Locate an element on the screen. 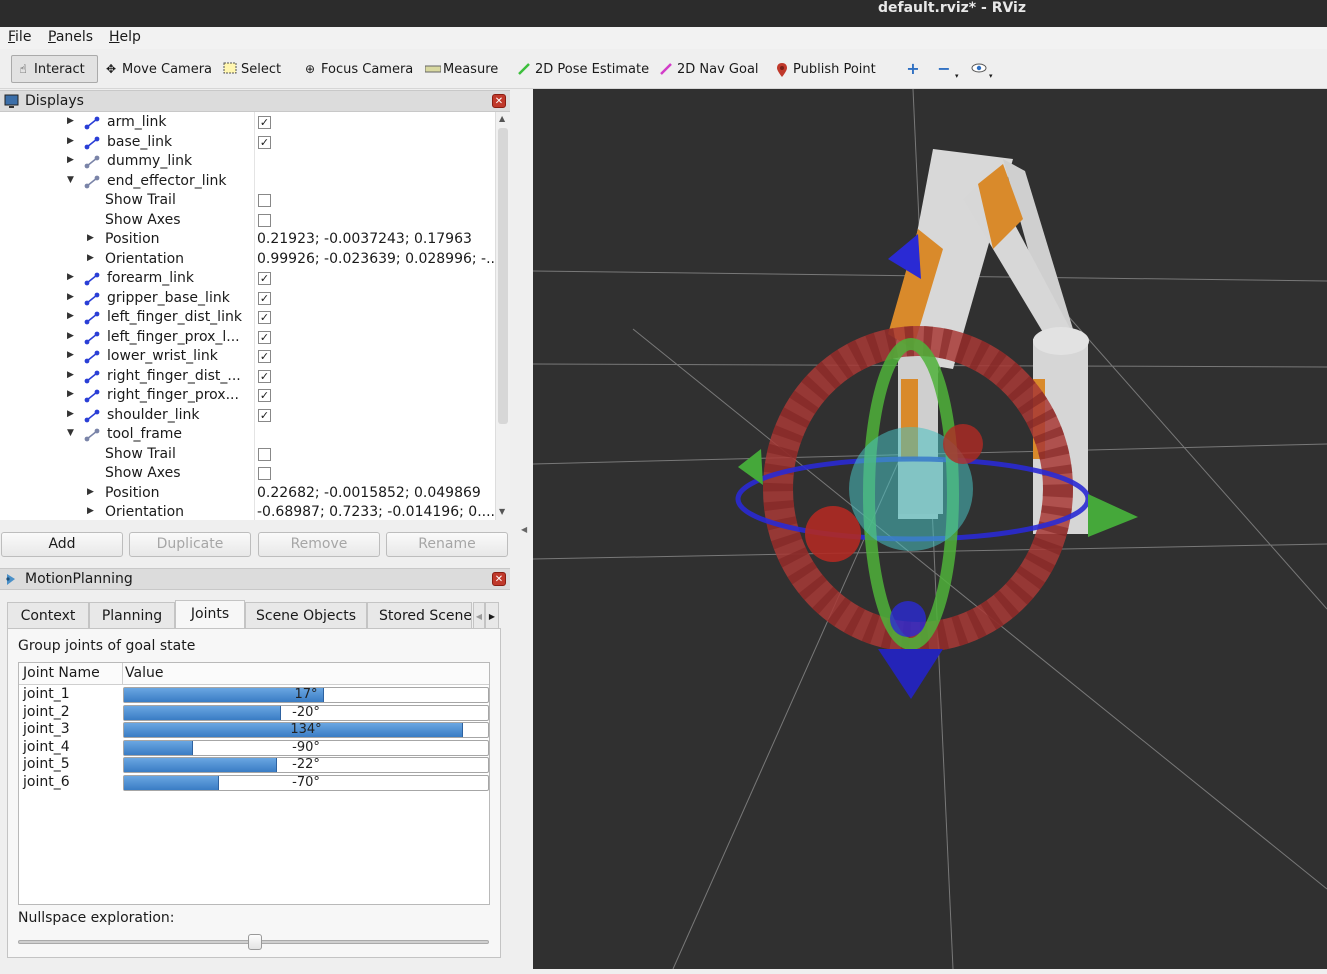 This screenshot has height=974, width=1327. tool-2d-nav-goal: 2D Nav Goal is located at coordinates (709, 69).